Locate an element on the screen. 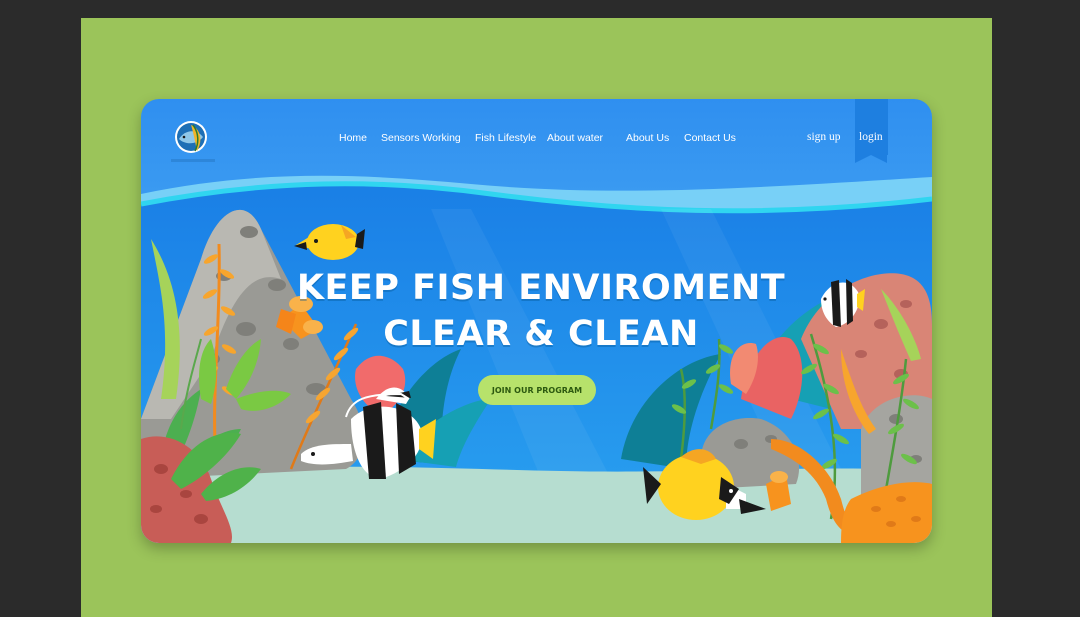 The height and width of the screenshot is (617, 1080). signup-link: sign up is located at coordinates (824, 137).